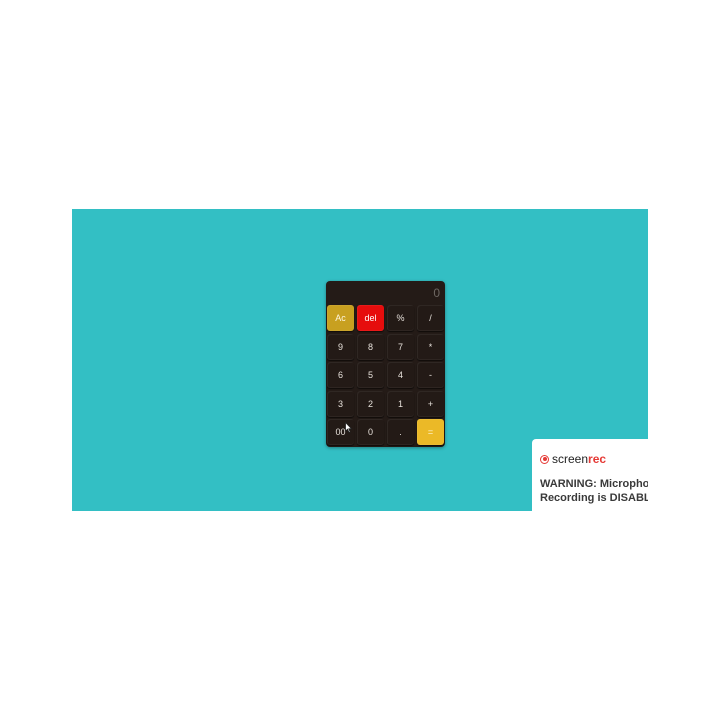  Describe the element at coordinates (400, 403) in the screenshot. I see `digit-1-button: 1` at that location.